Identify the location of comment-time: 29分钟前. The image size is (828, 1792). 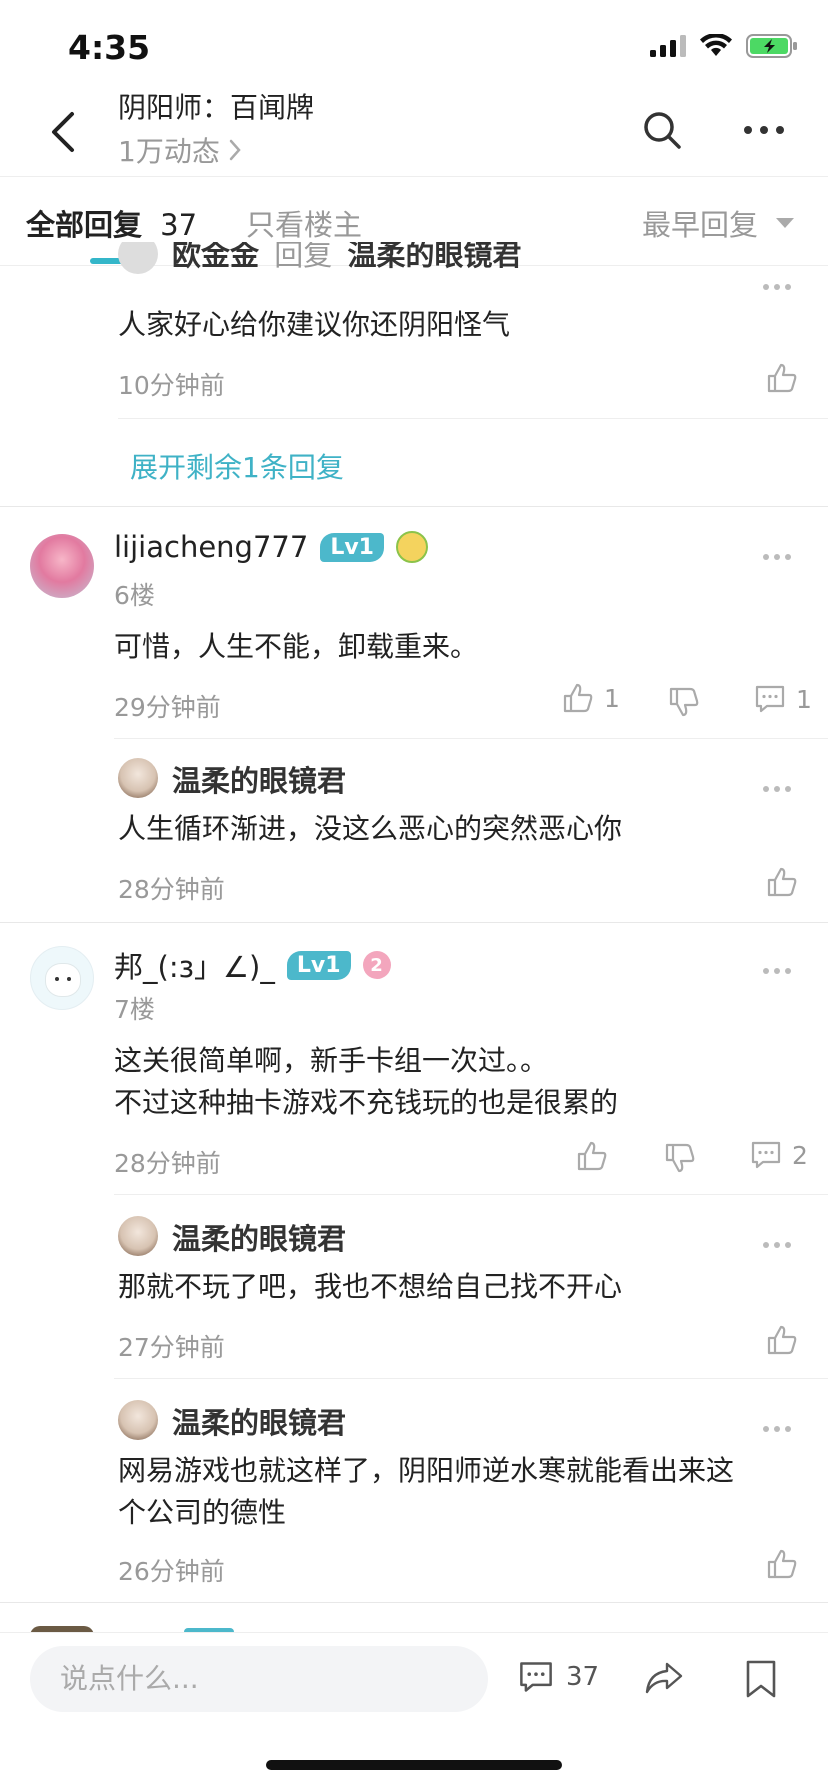
(167, 707).